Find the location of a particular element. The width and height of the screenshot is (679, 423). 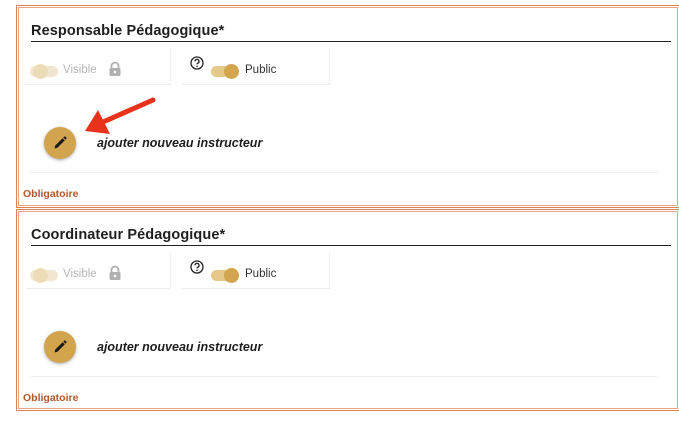

annotation-arrow-icon is located at coordinates (120, 115).